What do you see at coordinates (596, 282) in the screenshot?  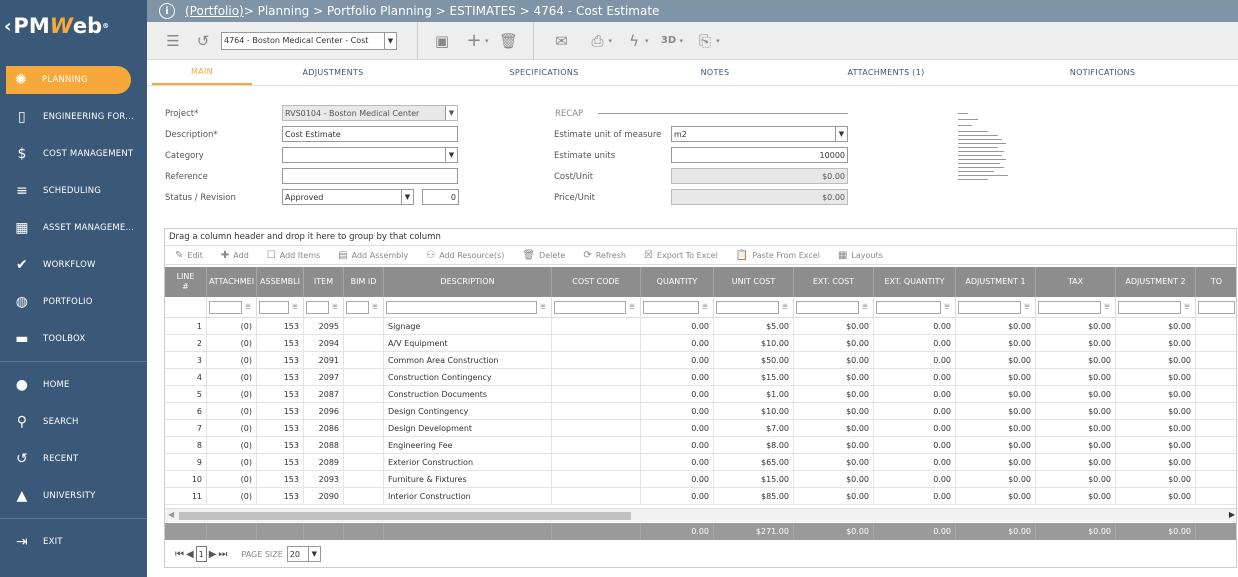 I see `column-header-6: COST CODE` at bounding box center [596, 282].